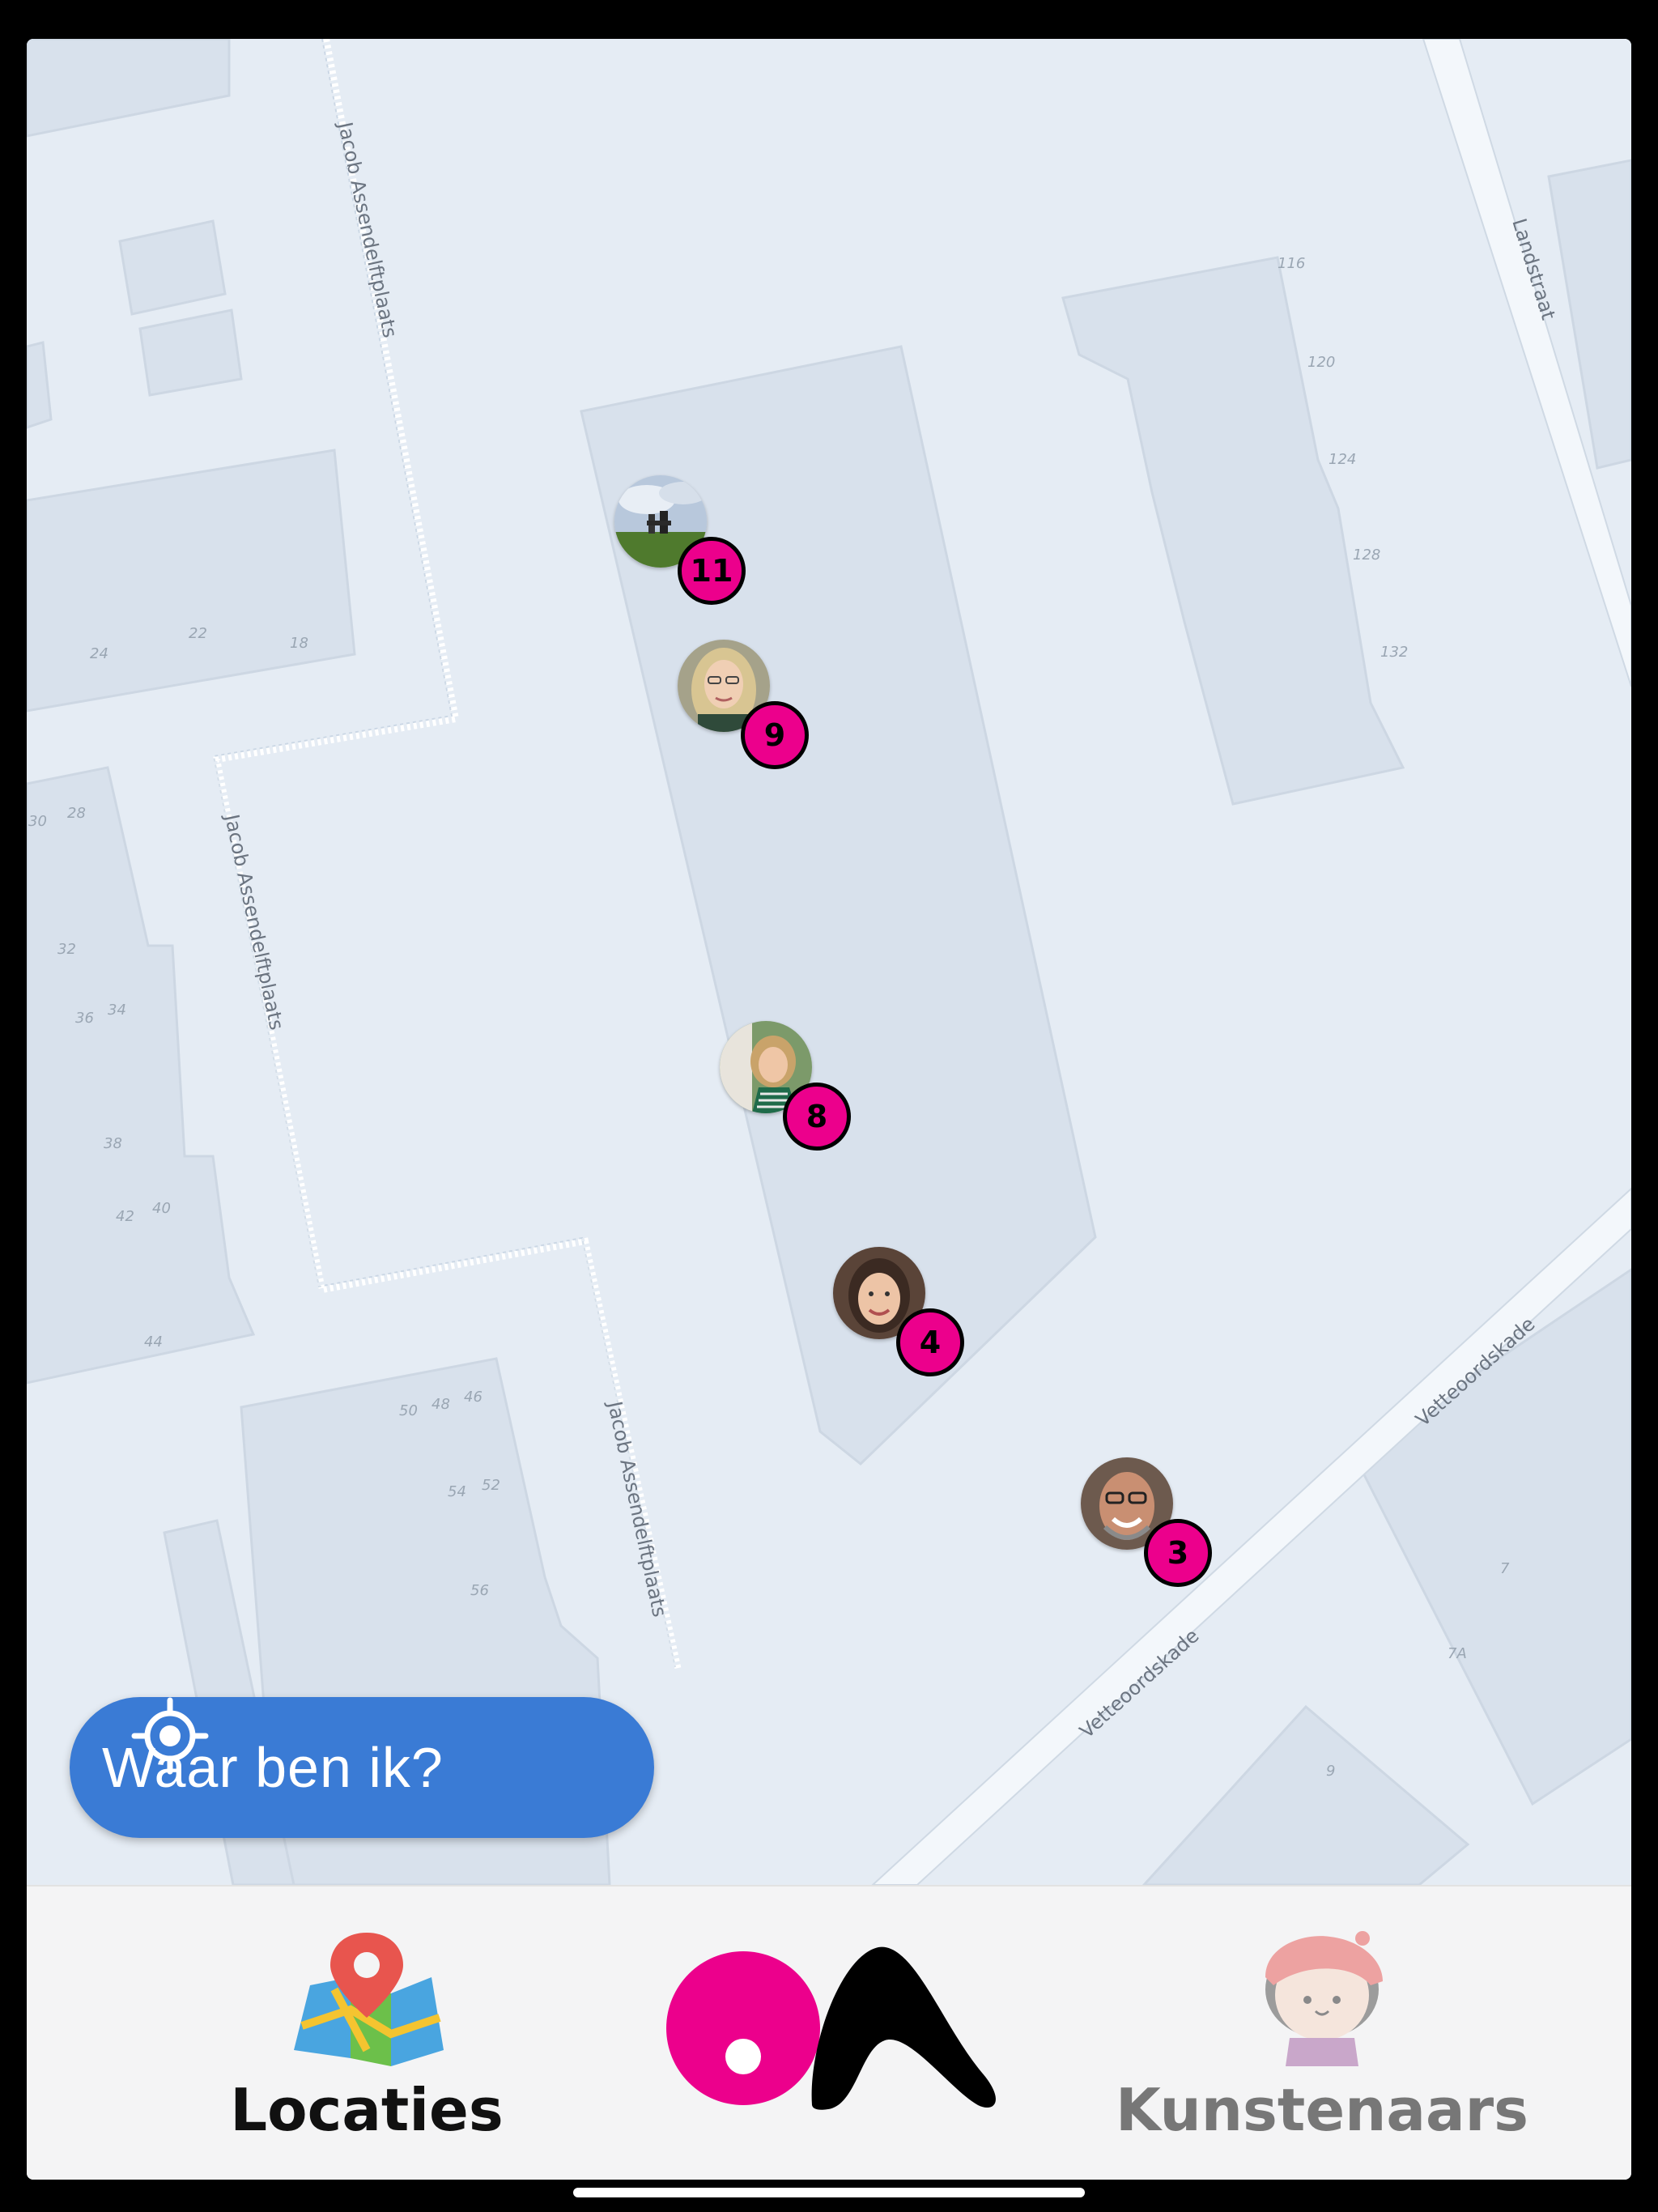 This screenshot has height=2212, width=1658. I want to click on tab-kunstenaars: Kunstenaars, so click(1322, 2033).